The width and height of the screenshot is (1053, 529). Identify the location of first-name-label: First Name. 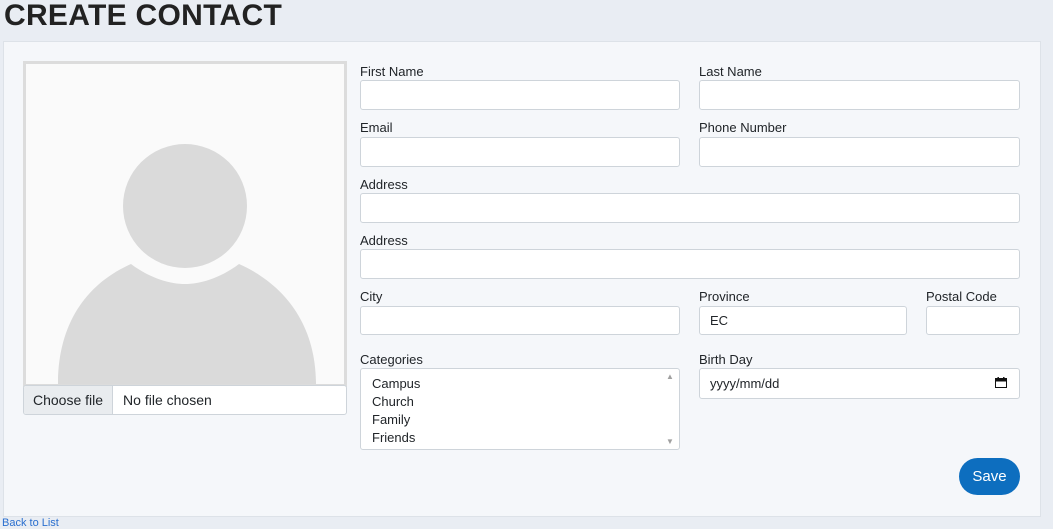
(392, 71).